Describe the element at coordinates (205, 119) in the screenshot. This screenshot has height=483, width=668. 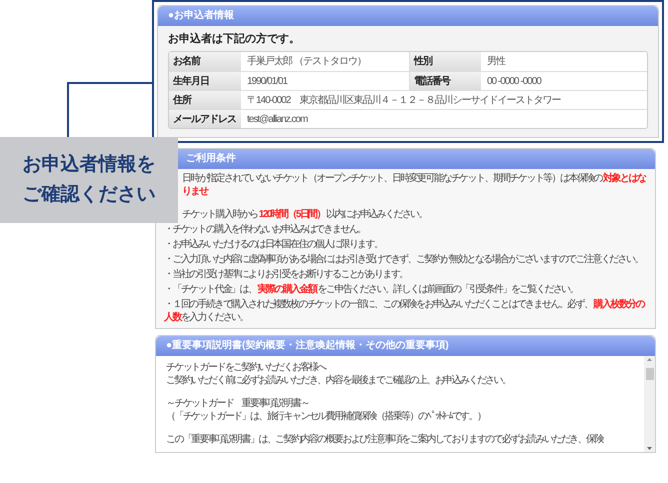
I see `field-label: メールアドレス` at that location.